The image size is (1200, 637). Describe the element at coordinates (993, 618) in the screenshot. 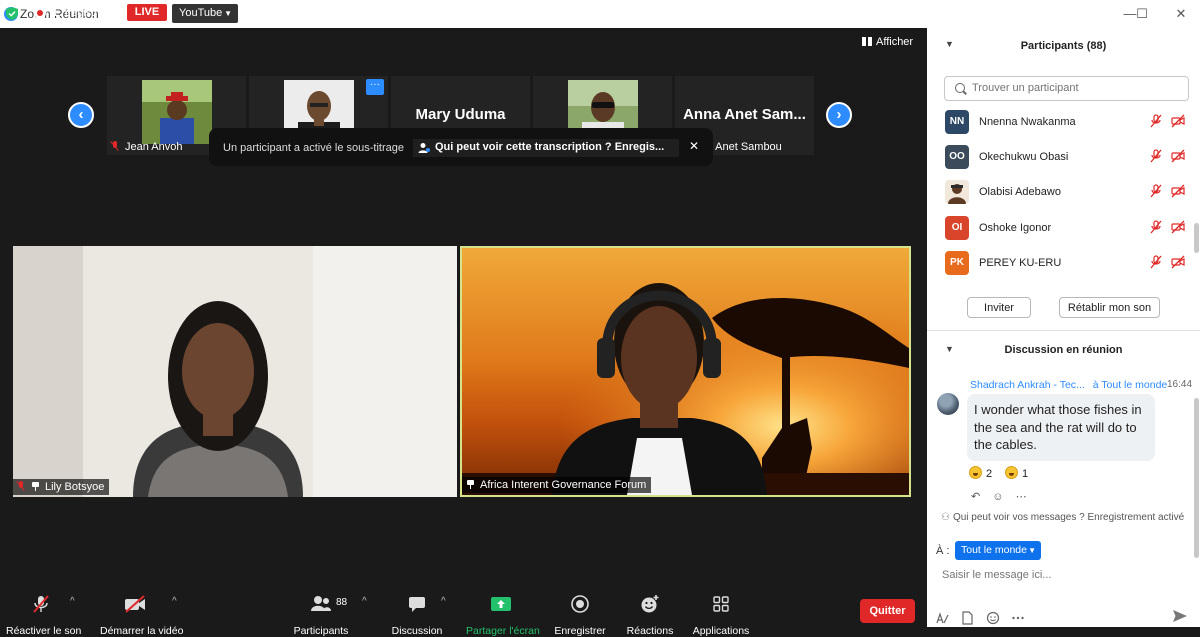

I see `emoji-icon` at that location.